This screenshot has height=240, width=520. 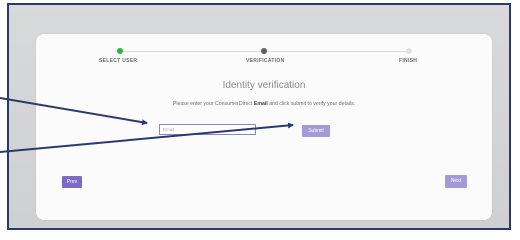 I want to click on arrow-to-email, so click(x=74, y=111).